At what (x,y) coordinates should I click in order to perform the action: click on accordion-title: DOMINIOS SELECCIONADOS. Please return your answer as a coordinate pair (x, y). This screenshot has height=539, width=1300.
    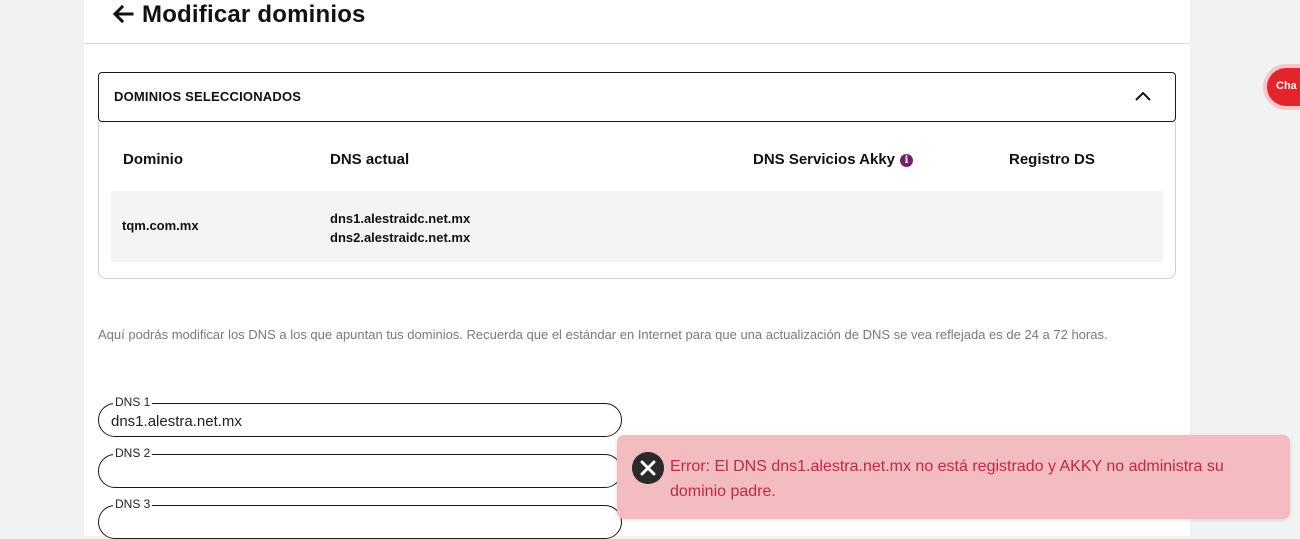
    Looking at the image, I should click on (208, 96).